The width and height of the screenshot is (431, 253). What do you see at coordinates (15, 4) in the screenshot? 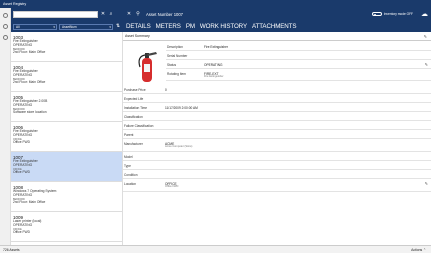
I see `app-title: Asset Registry` at bounding box center [15, 4].